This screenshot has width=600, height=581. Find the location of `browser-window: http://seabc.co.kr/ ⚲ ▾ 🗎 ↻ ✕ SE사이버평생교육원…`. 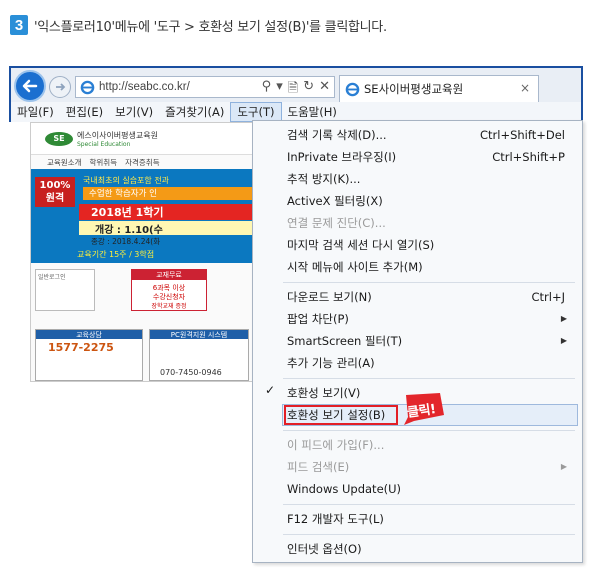

browser-window: http://seabc.co.kr/ ⚲ ▾ 🗎 ↻ ✕ SE사이버평생교육원… is located at coordinates (296, 94).